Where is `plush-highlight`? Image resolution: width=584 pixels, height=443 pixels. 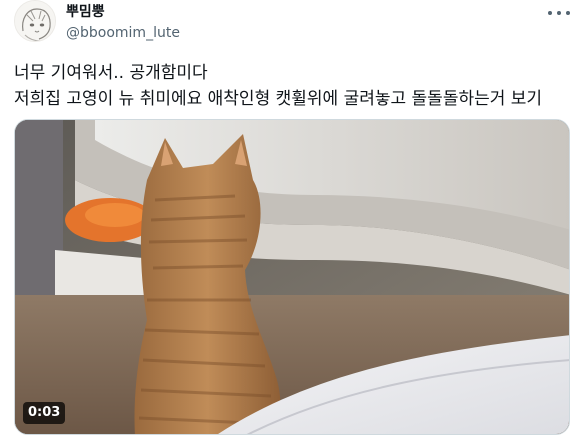
plush-highlight is located at coordinates (115, 215).